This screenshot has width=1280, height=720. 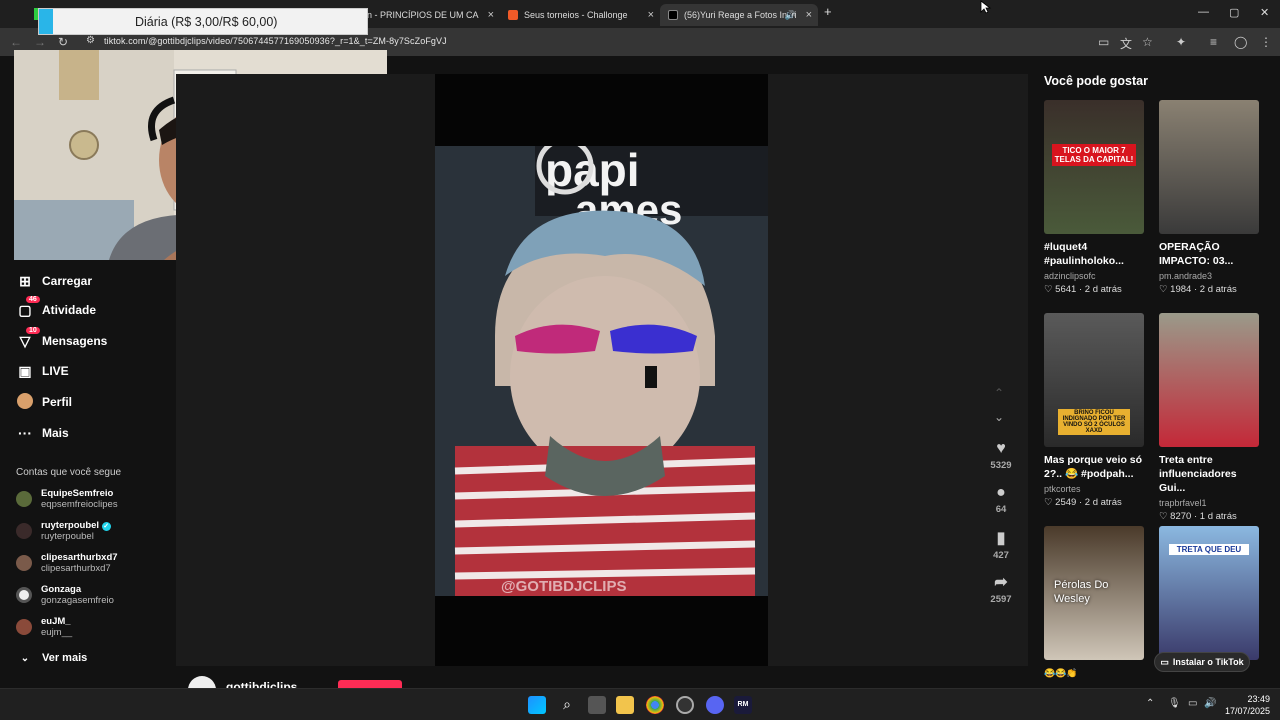 What do you see at coordinates (1001, 455) in the screenshot?
I see `like-button: ♥ 5329` at bounding box center [1001, 455].